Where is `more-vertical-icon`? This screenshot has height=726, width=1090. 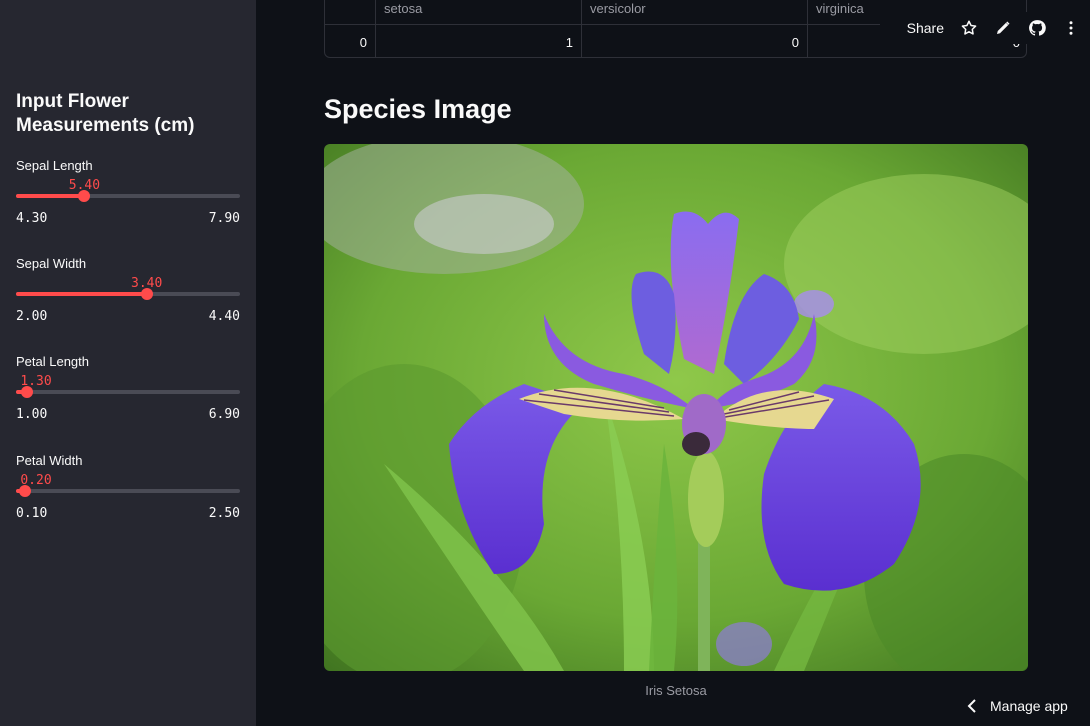
more-vertical-icon is located at coordinates (1071, 28).